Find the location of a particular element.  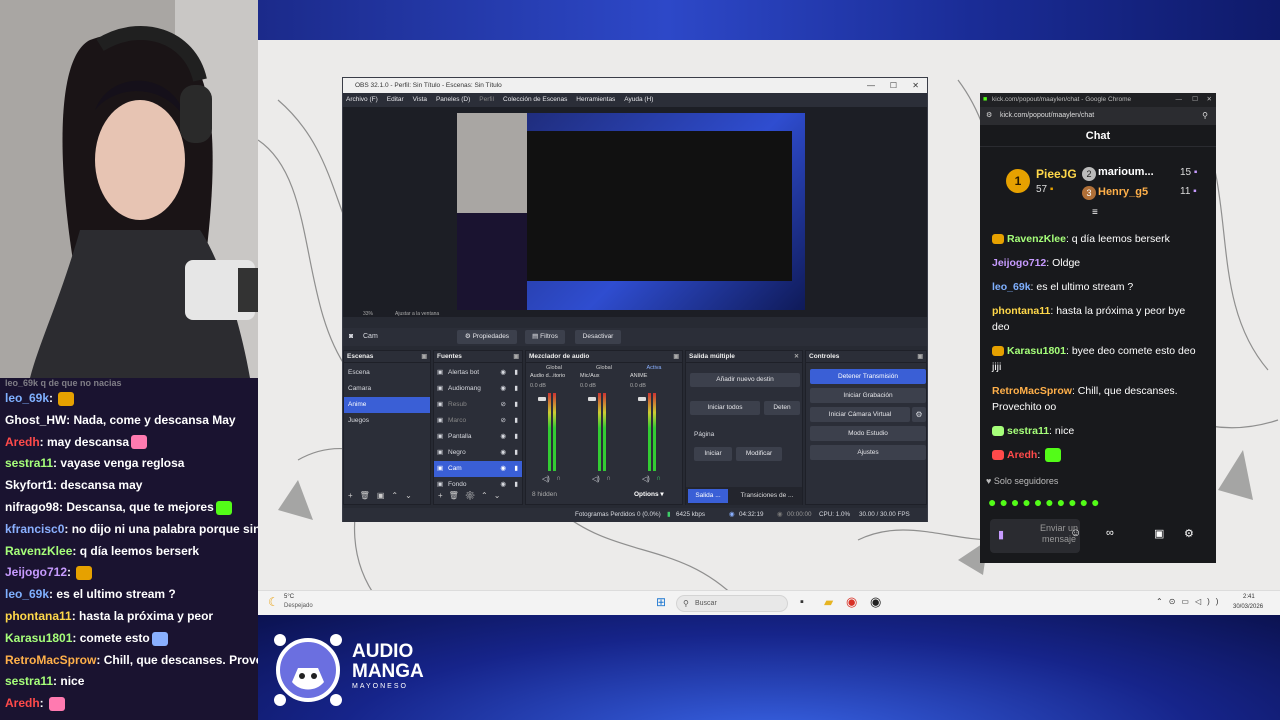

deactivate-button: Desactivar is located at coordinates (598, 337).